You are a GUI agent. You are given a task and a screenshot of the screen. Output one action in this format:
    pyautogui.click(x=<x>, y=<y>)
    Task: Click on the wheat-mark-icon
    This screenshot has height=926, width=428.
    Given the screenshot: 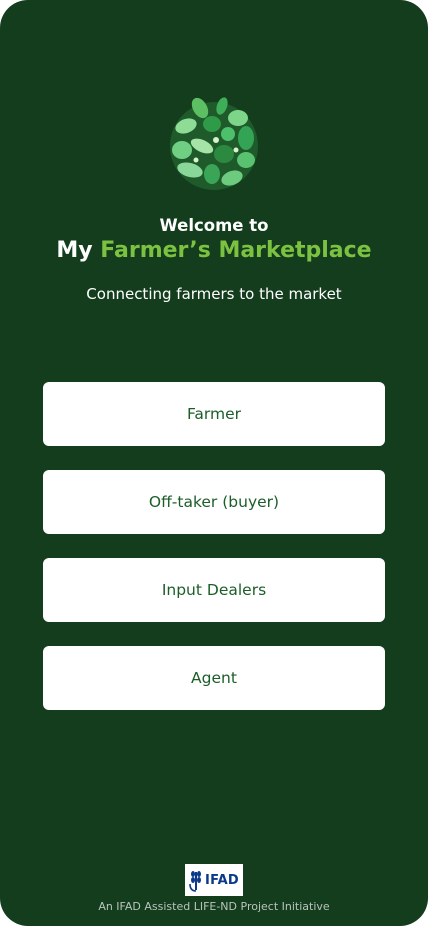 What is the action you would take?
    pyautogui.click(x=195, y=881)
    